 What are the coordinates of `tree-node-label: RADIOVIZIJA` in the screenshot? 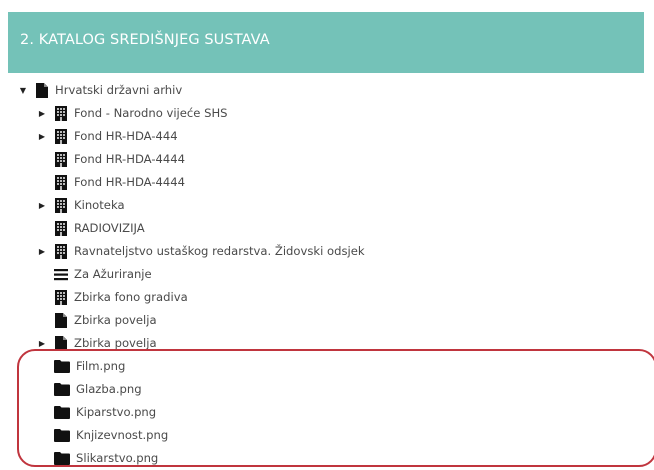 It's located at (109, 227).